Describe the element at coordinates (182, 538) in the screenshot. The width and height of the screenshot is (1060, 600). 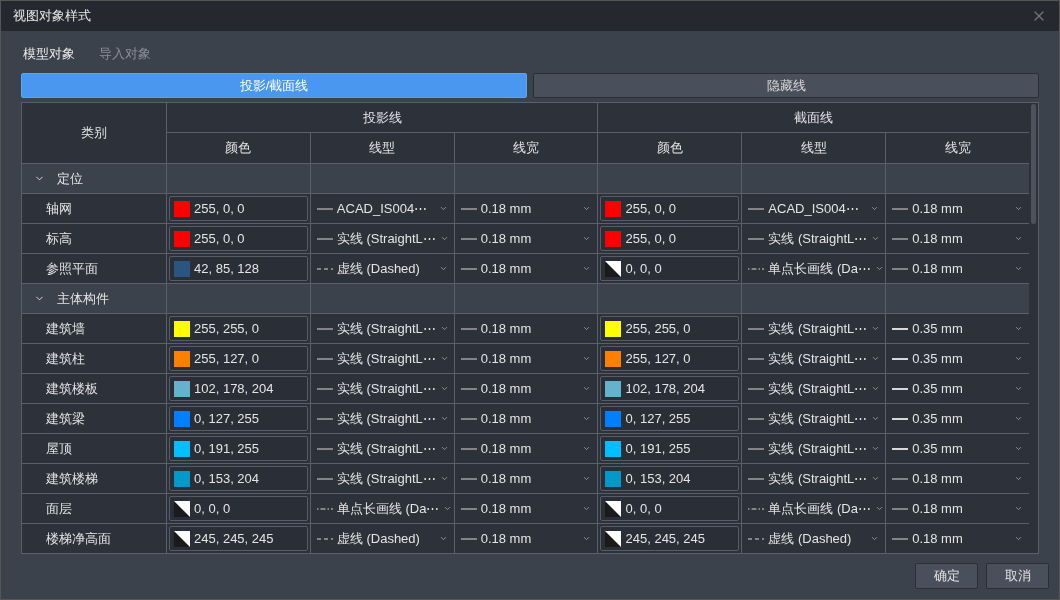
I see `color-swatch-icon` at that location.